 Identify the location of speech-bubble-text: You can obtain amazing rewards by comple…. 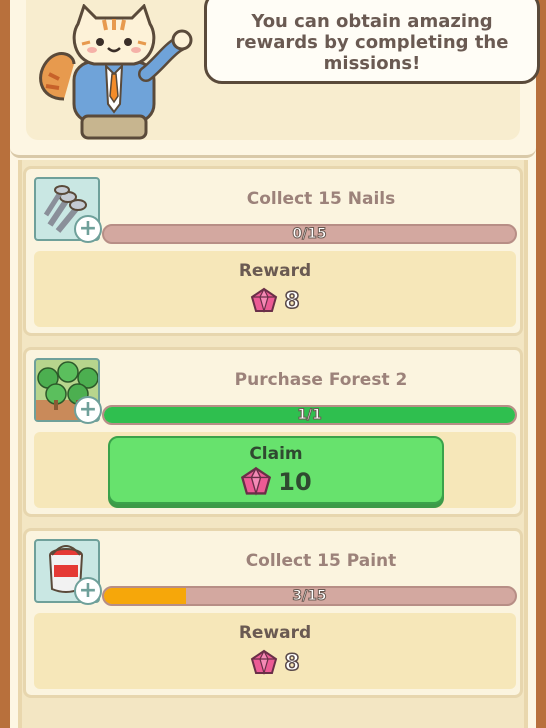
(372, 42).